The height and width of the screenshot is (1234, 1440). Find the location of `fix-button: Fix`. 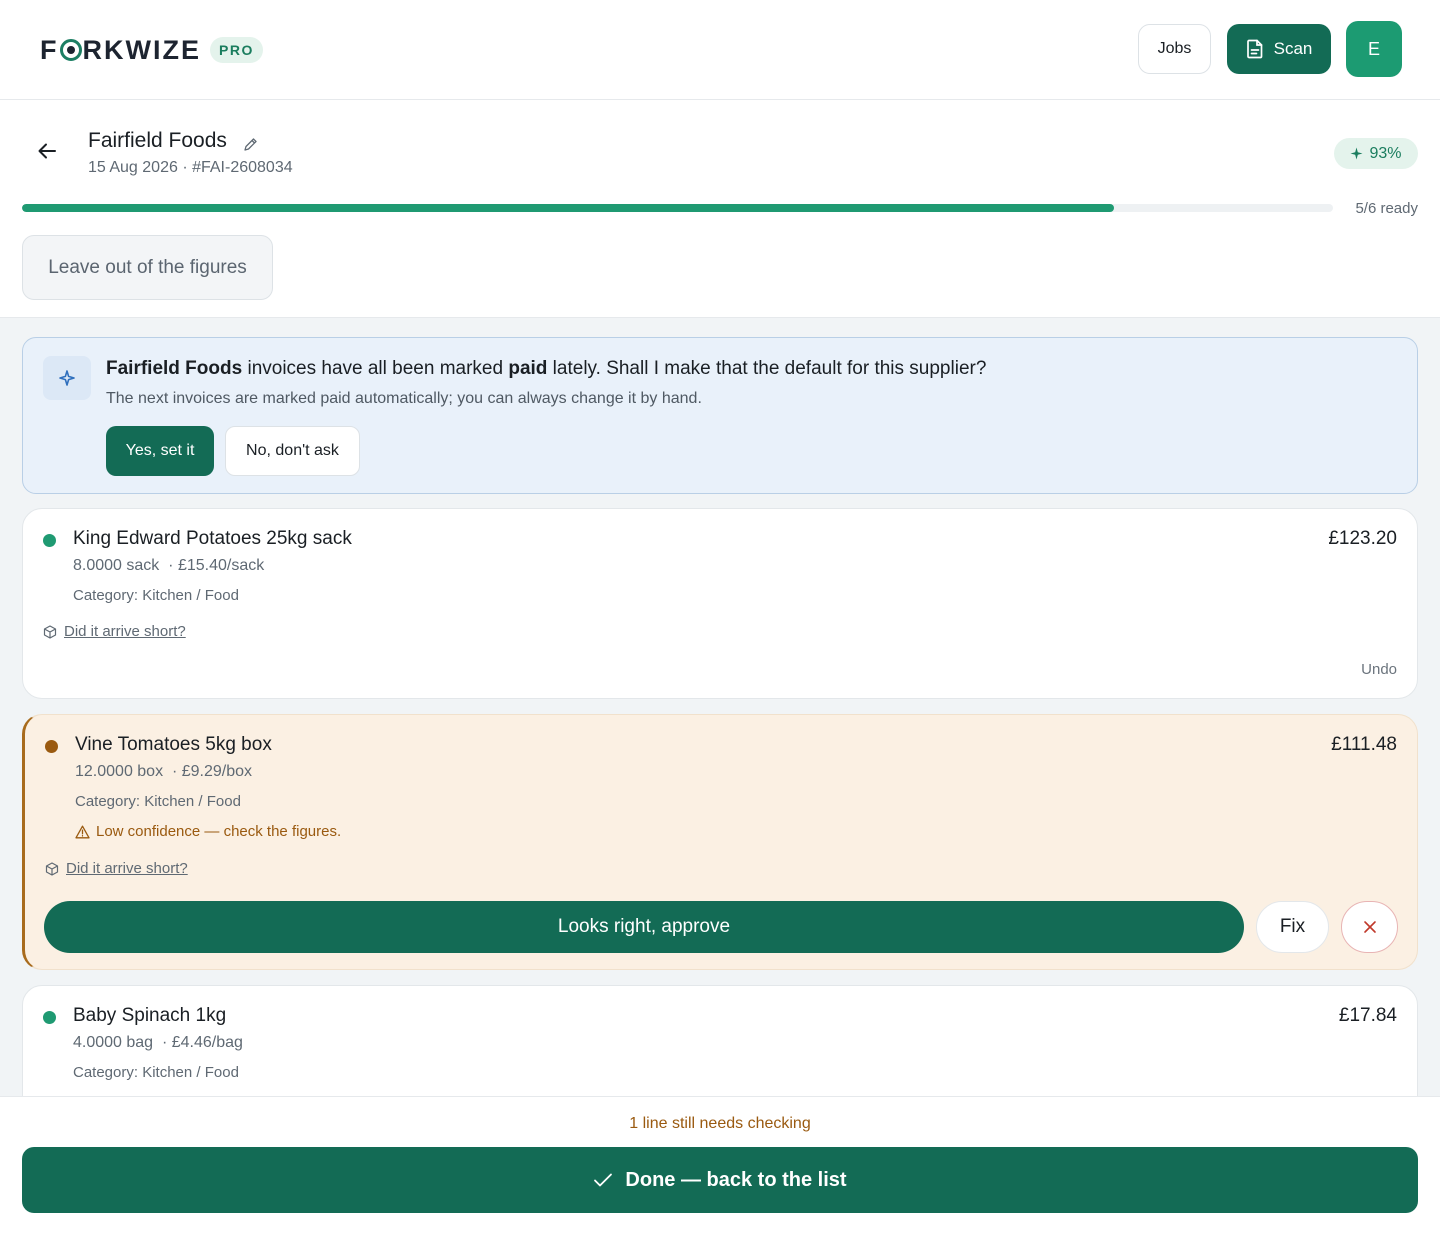

fix-button: Fix is located at coordinates (1292, 927).